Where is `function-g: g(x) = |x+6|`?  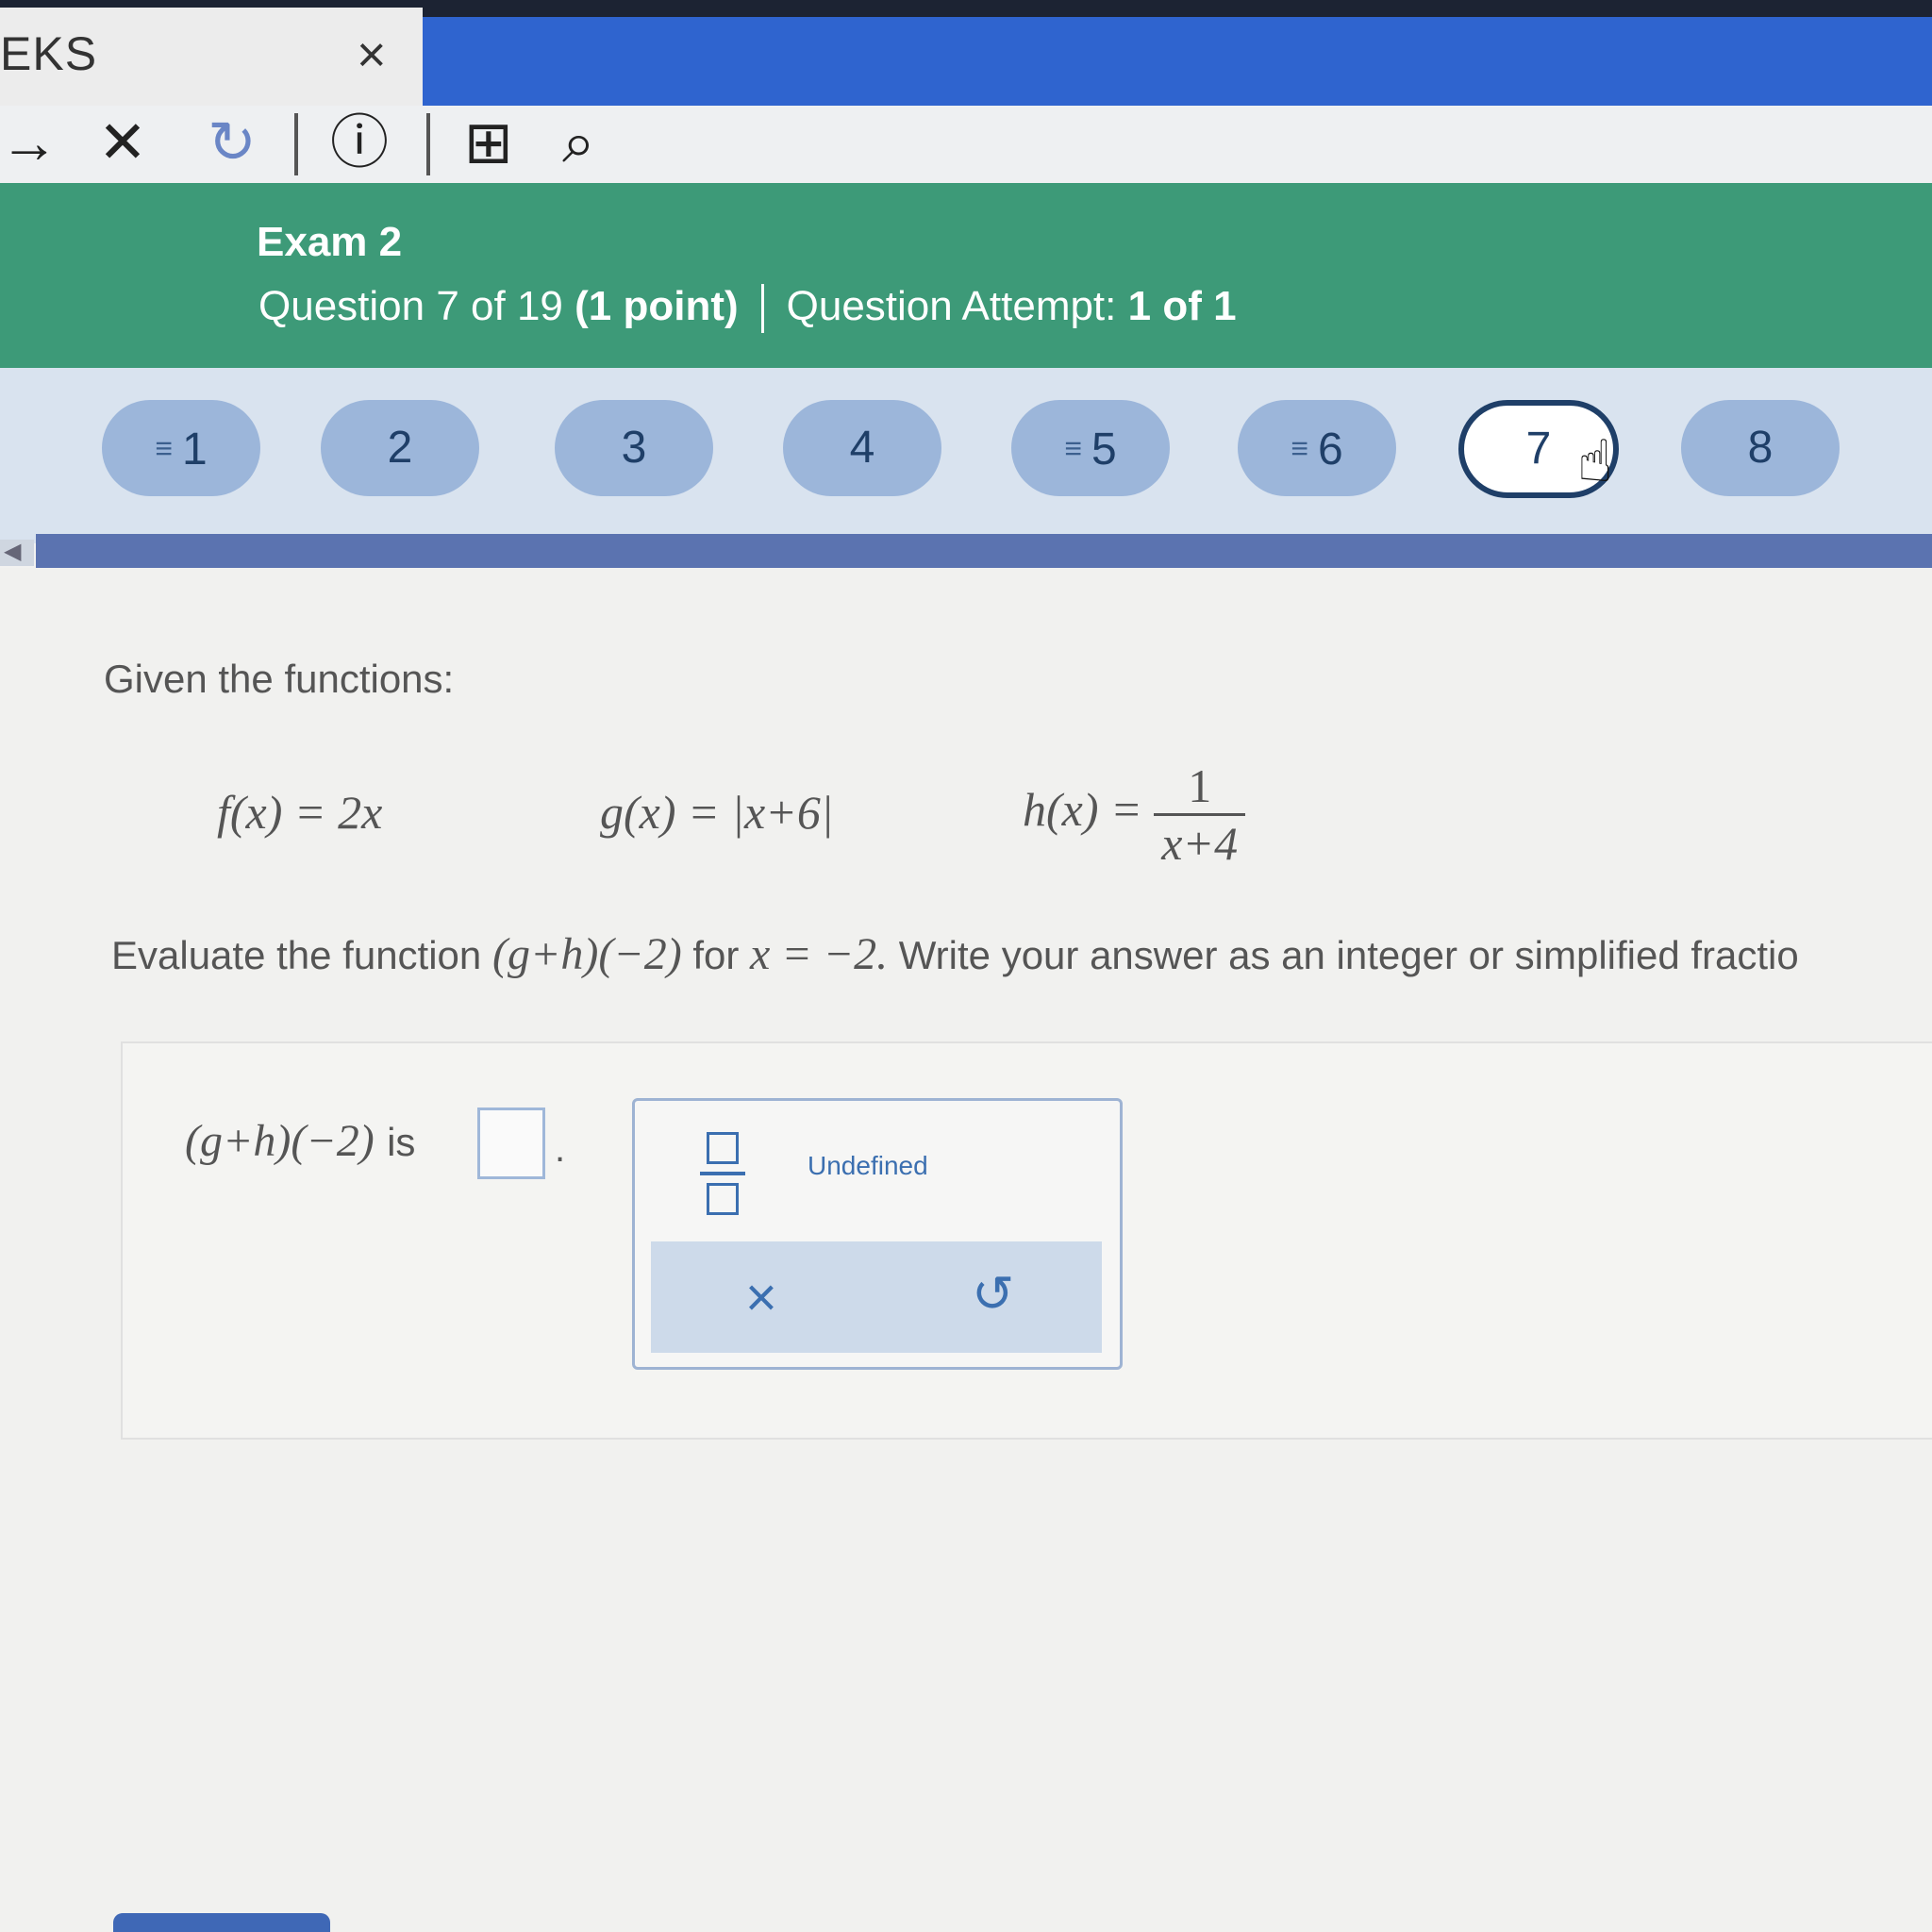 function-g: g(x) = |x+6| is located at coordinates (717, 812).